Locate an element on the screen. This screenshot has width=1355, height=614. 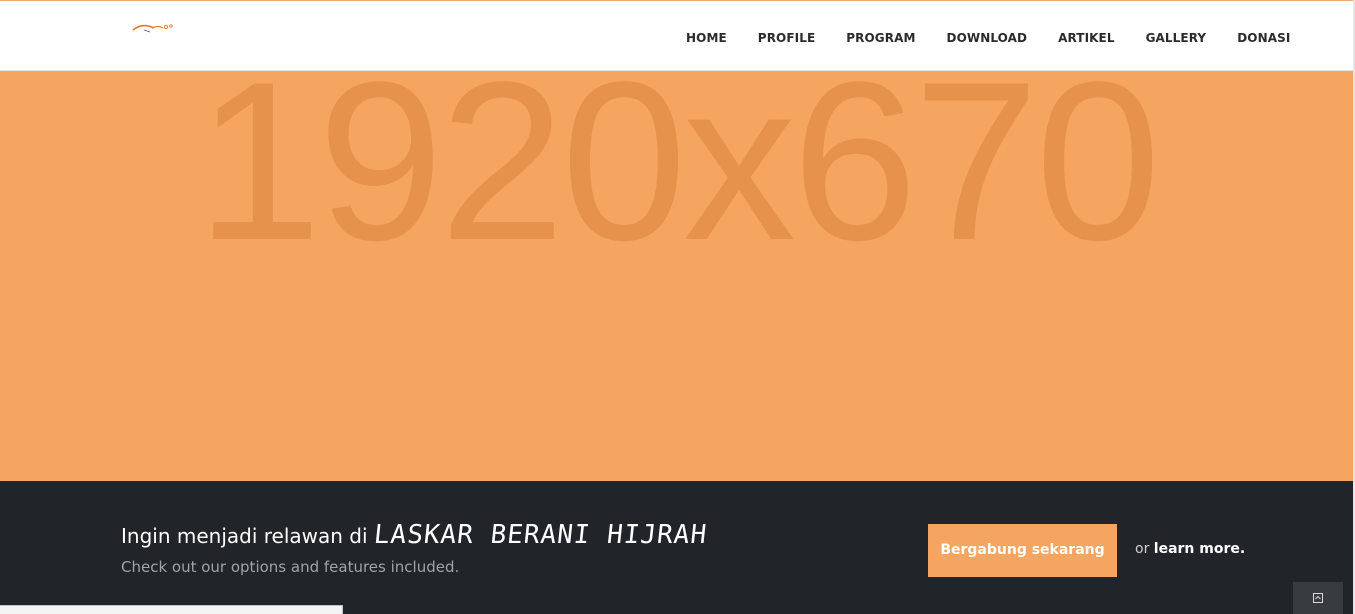
bird-logo-icon is located at coordinates (152, 28).